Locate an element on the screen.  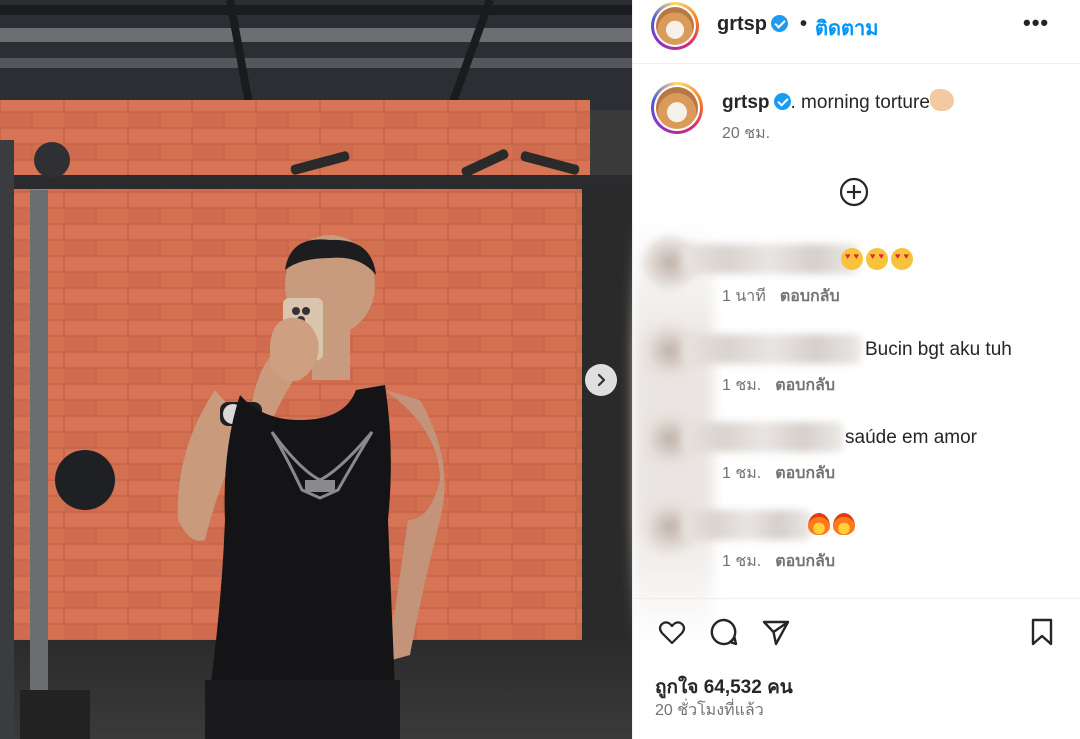
flexed-biceps-emoji-icon is located at coordinates (941, 100).